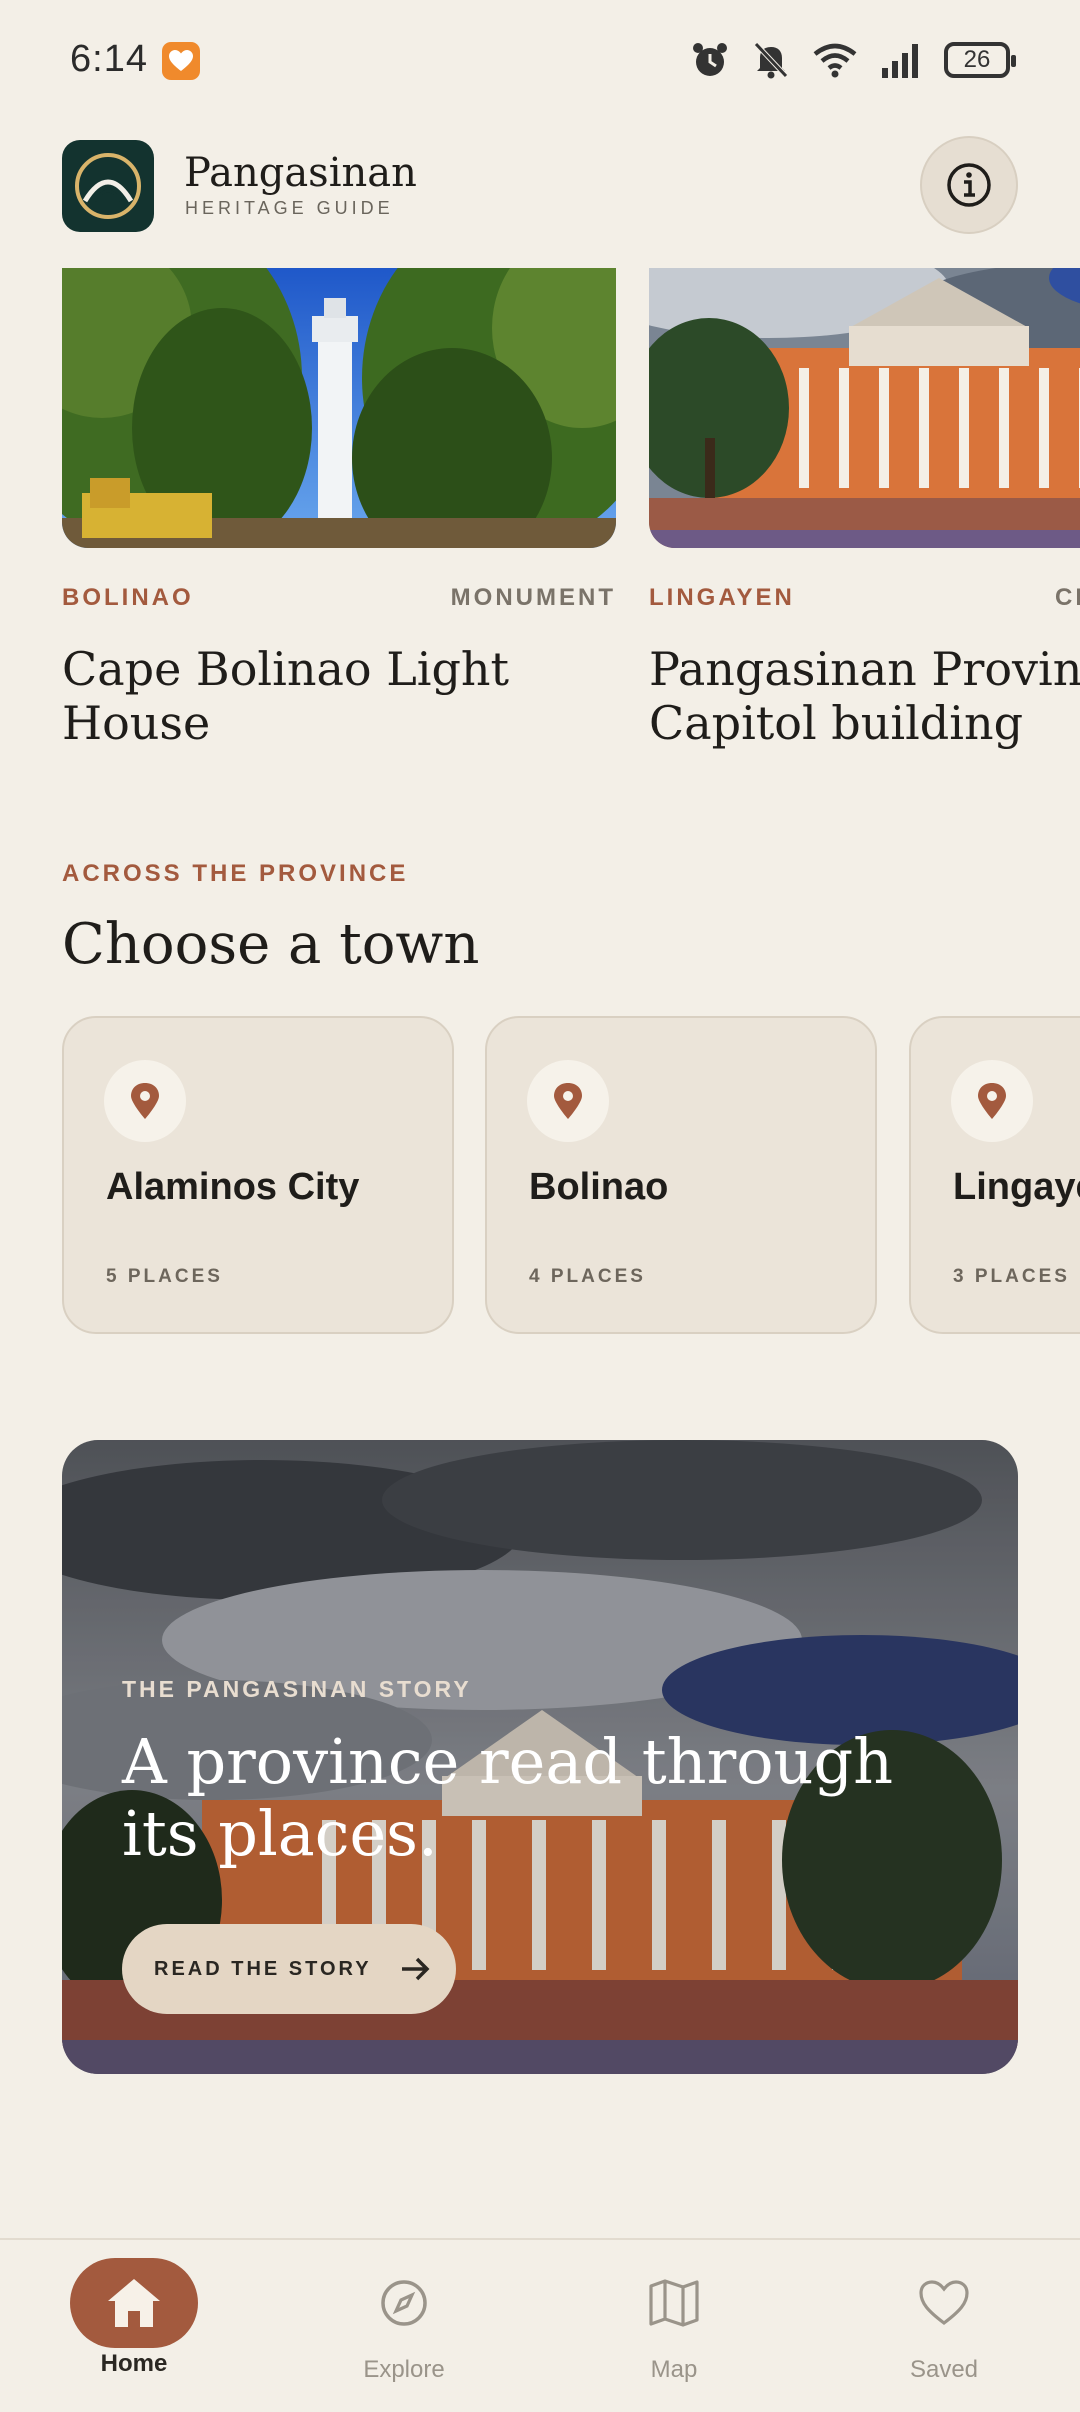 The image size is (1080, 2412). What do you see at coordinates (286, 696) in the screenshot?
I see `featured-title: Cape Bolinao Light House` at bounding box center [286, 696].